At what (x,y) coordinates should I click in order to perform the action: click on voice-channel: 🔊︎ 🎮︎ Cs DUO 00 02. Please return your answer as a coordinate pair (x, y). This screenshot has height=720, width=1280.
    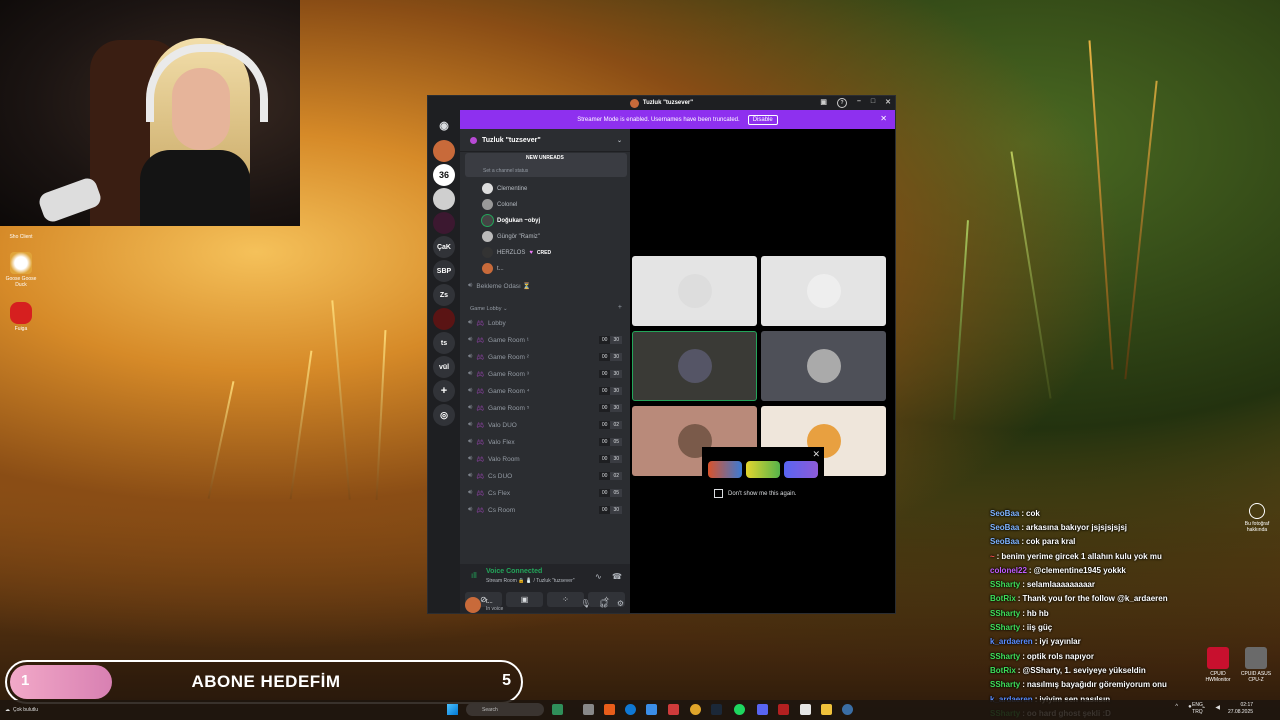
    Looking at the image, I should click on (547, 476).